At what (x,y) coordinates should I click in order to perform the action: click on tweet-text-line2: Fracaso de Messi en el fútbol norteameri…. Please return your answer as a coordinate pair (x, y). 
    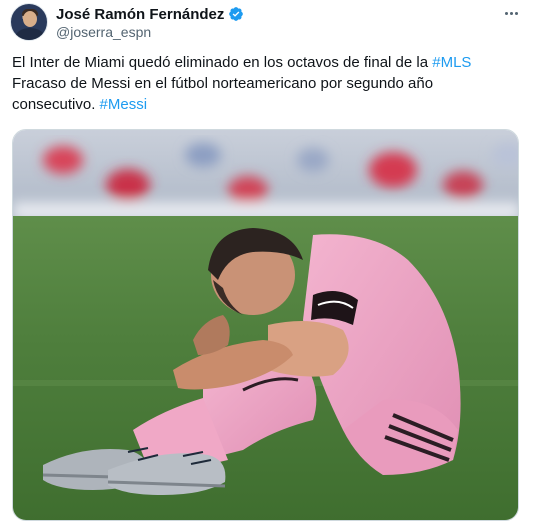
    Looking at the image, I should click on (223, 94).